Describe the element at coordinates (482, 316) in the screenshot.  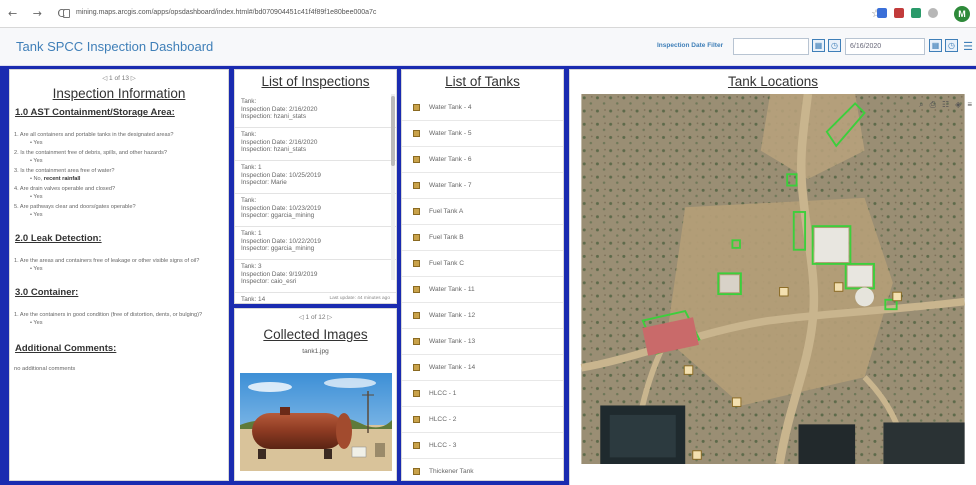
I see `list-item: Water Tank - 12` at that location.